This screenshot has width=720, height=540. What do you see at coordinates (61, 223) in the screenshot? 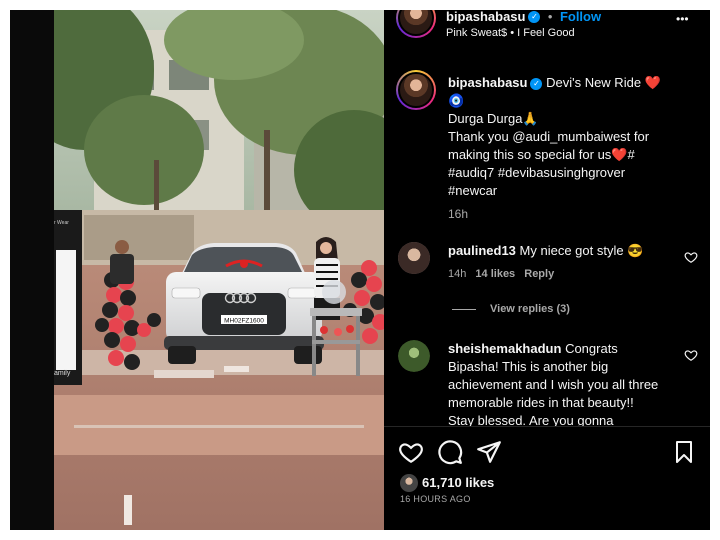
I see `banner-top-text: r Wear` at bounding box center [61, 223].